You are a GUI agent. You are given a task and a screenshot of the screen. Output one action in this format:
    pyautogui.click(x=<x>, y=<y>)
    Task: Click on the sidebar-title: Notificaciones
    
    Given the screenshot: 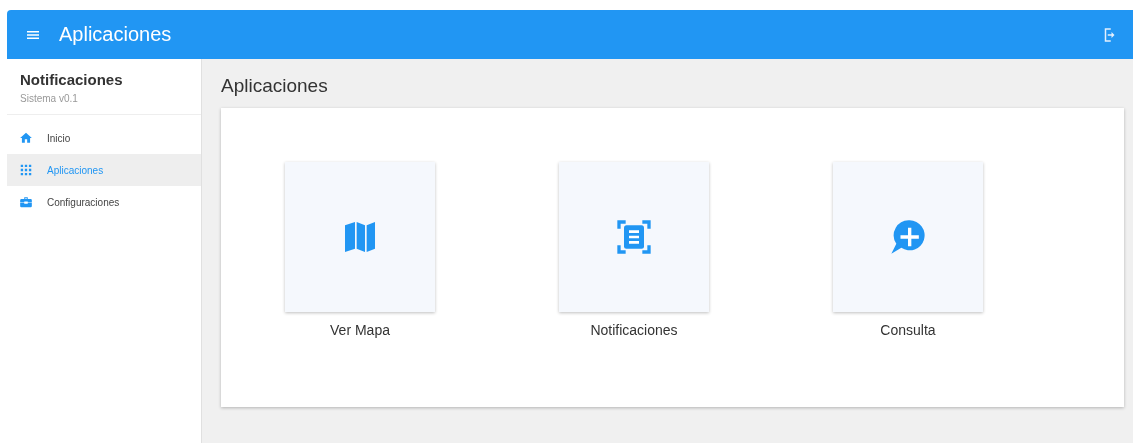 What is the action you would take?
    pyautogui.click(x=72, y=79)
    